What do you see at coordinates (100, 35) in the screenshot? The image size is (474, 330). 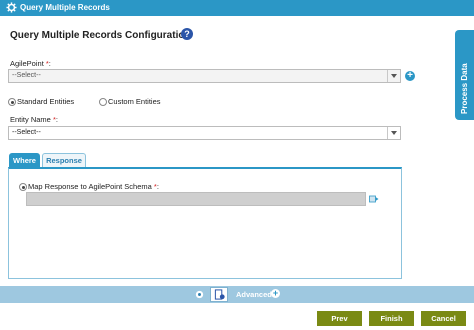 I see `page-title: Query Multiple Records Configuration` at bounding box center [100, 35].